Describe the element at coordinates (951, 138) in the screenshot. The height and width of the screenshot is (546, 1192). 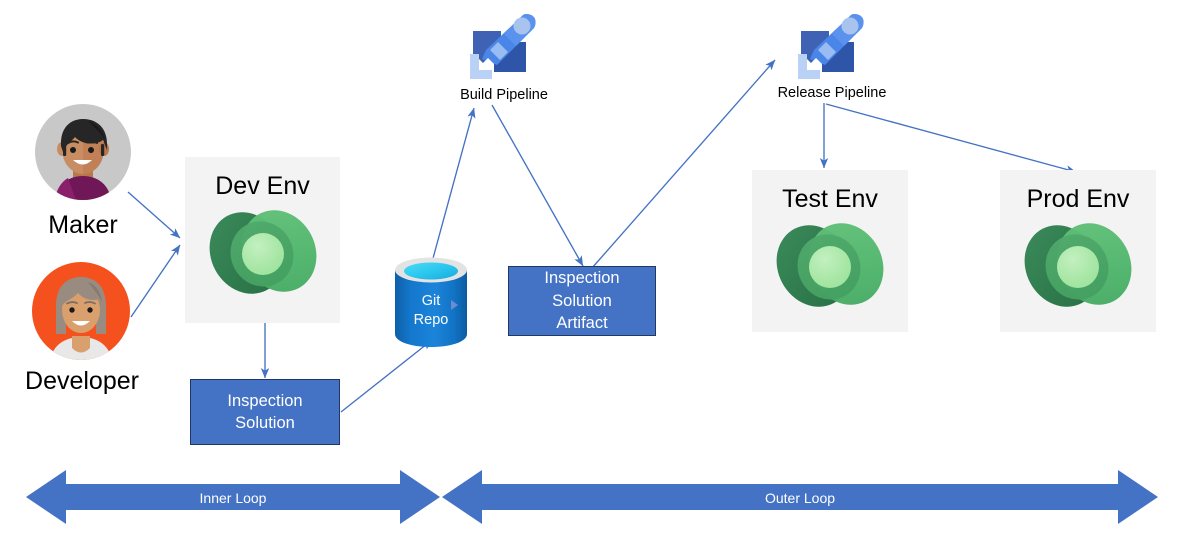
I see `arrow-release-pipeline-to-prod` at that location.